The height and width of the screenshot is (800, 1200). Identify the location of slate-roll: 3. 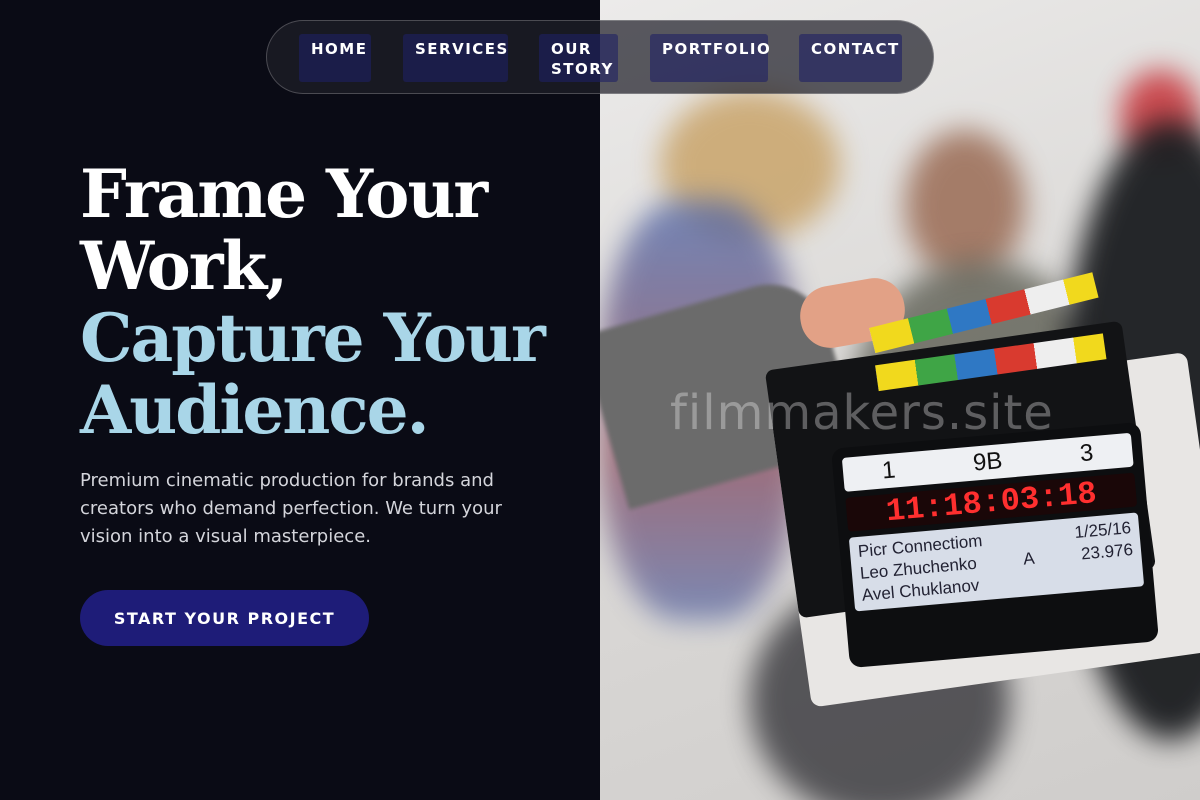
(1086, 453).